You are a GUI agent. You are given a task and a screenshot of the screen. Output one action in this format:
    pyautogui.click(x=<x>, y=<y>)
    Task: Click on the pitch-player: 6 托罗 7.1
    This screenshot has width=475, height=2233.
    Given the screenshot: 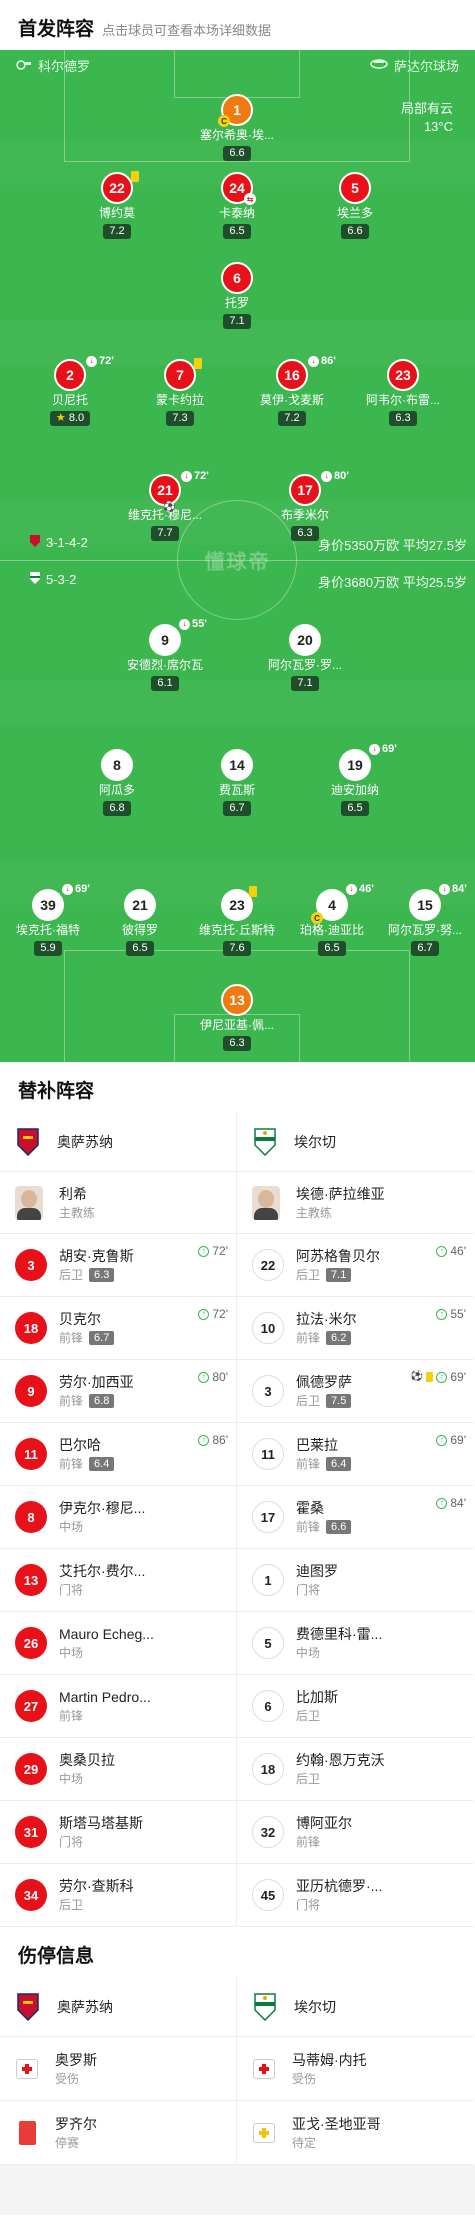 What is the action you would take?
    pyautogui.click(x=237, y=295)
    